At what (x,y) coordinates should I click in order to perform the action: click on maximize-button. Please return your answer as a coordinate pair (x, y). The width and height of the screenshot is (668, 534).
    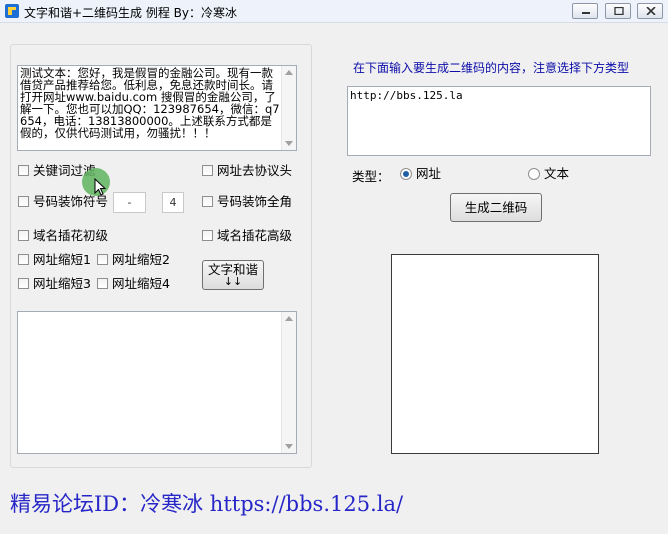
    Looking at the image, I should click on (618, 11).